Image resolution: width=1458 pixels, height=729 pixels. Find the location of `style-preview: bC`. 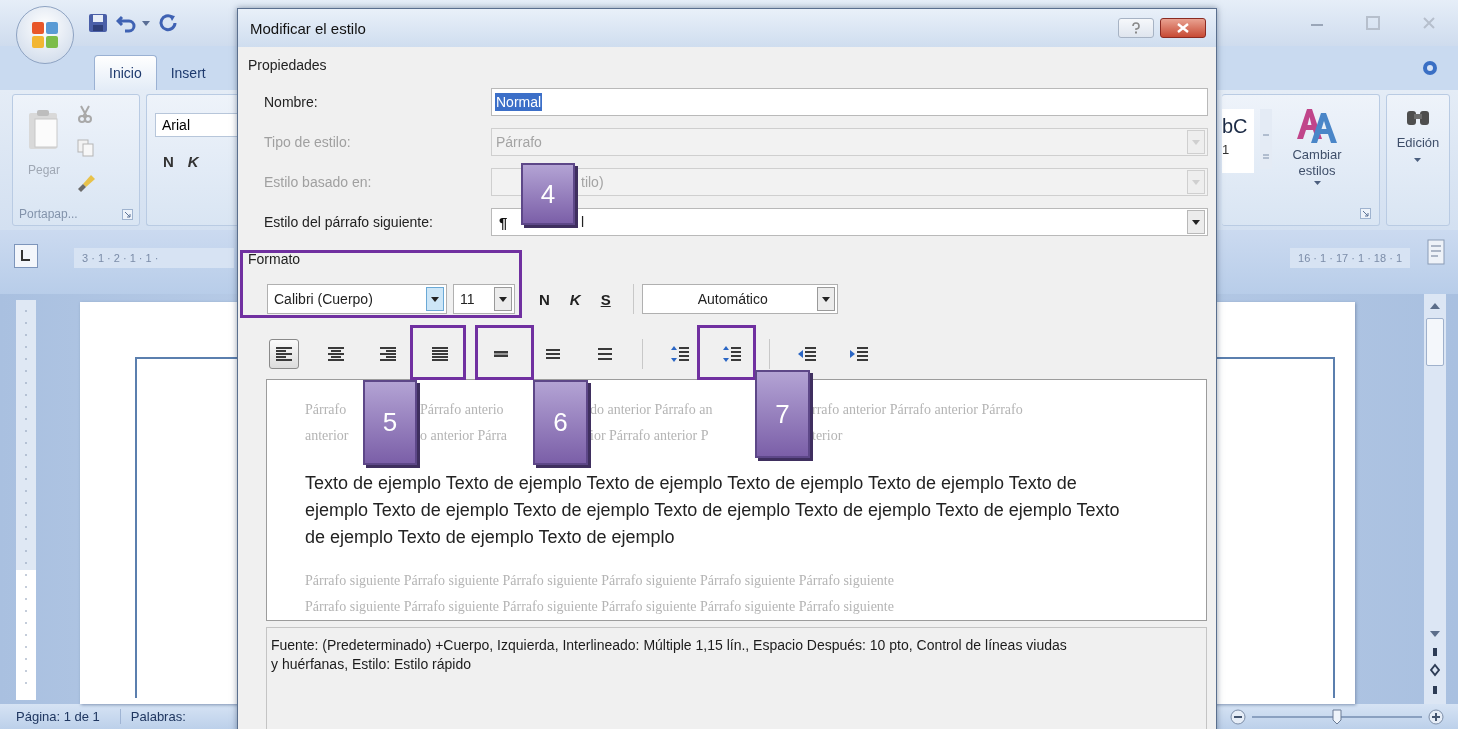

style-preview: bC is located at coordinates (1235, 126).